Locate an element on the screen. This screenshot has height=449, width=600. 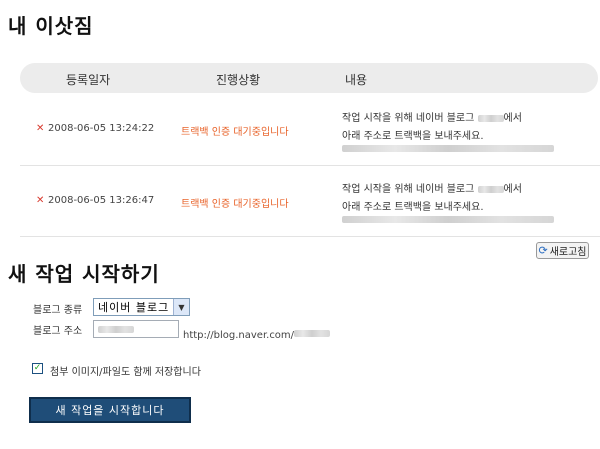
refresh-label: 새로고침 is located at coordinates (568, 252).